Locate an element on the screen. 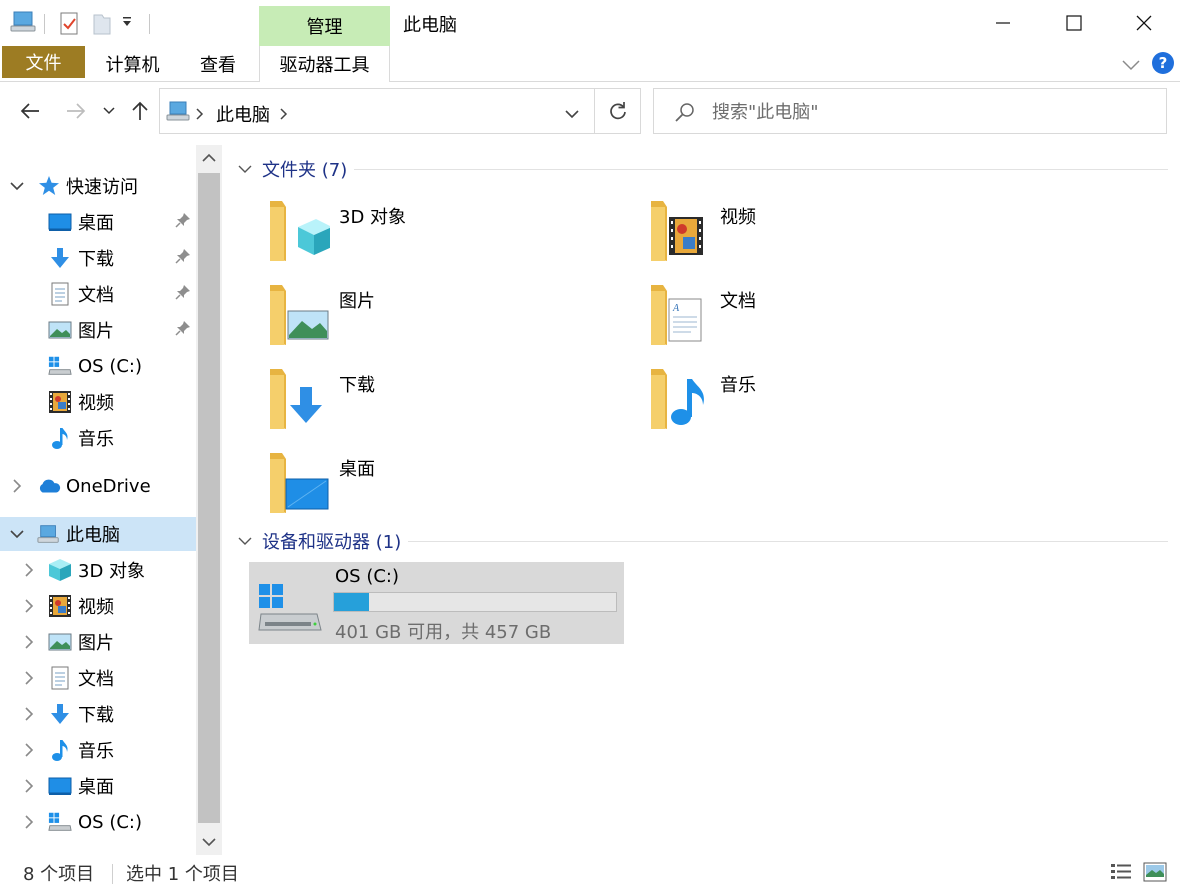 Image resolution: width=1180 pixels, height=890 pixels. large-icons-view-icon is located at coordinates (1155, 872).